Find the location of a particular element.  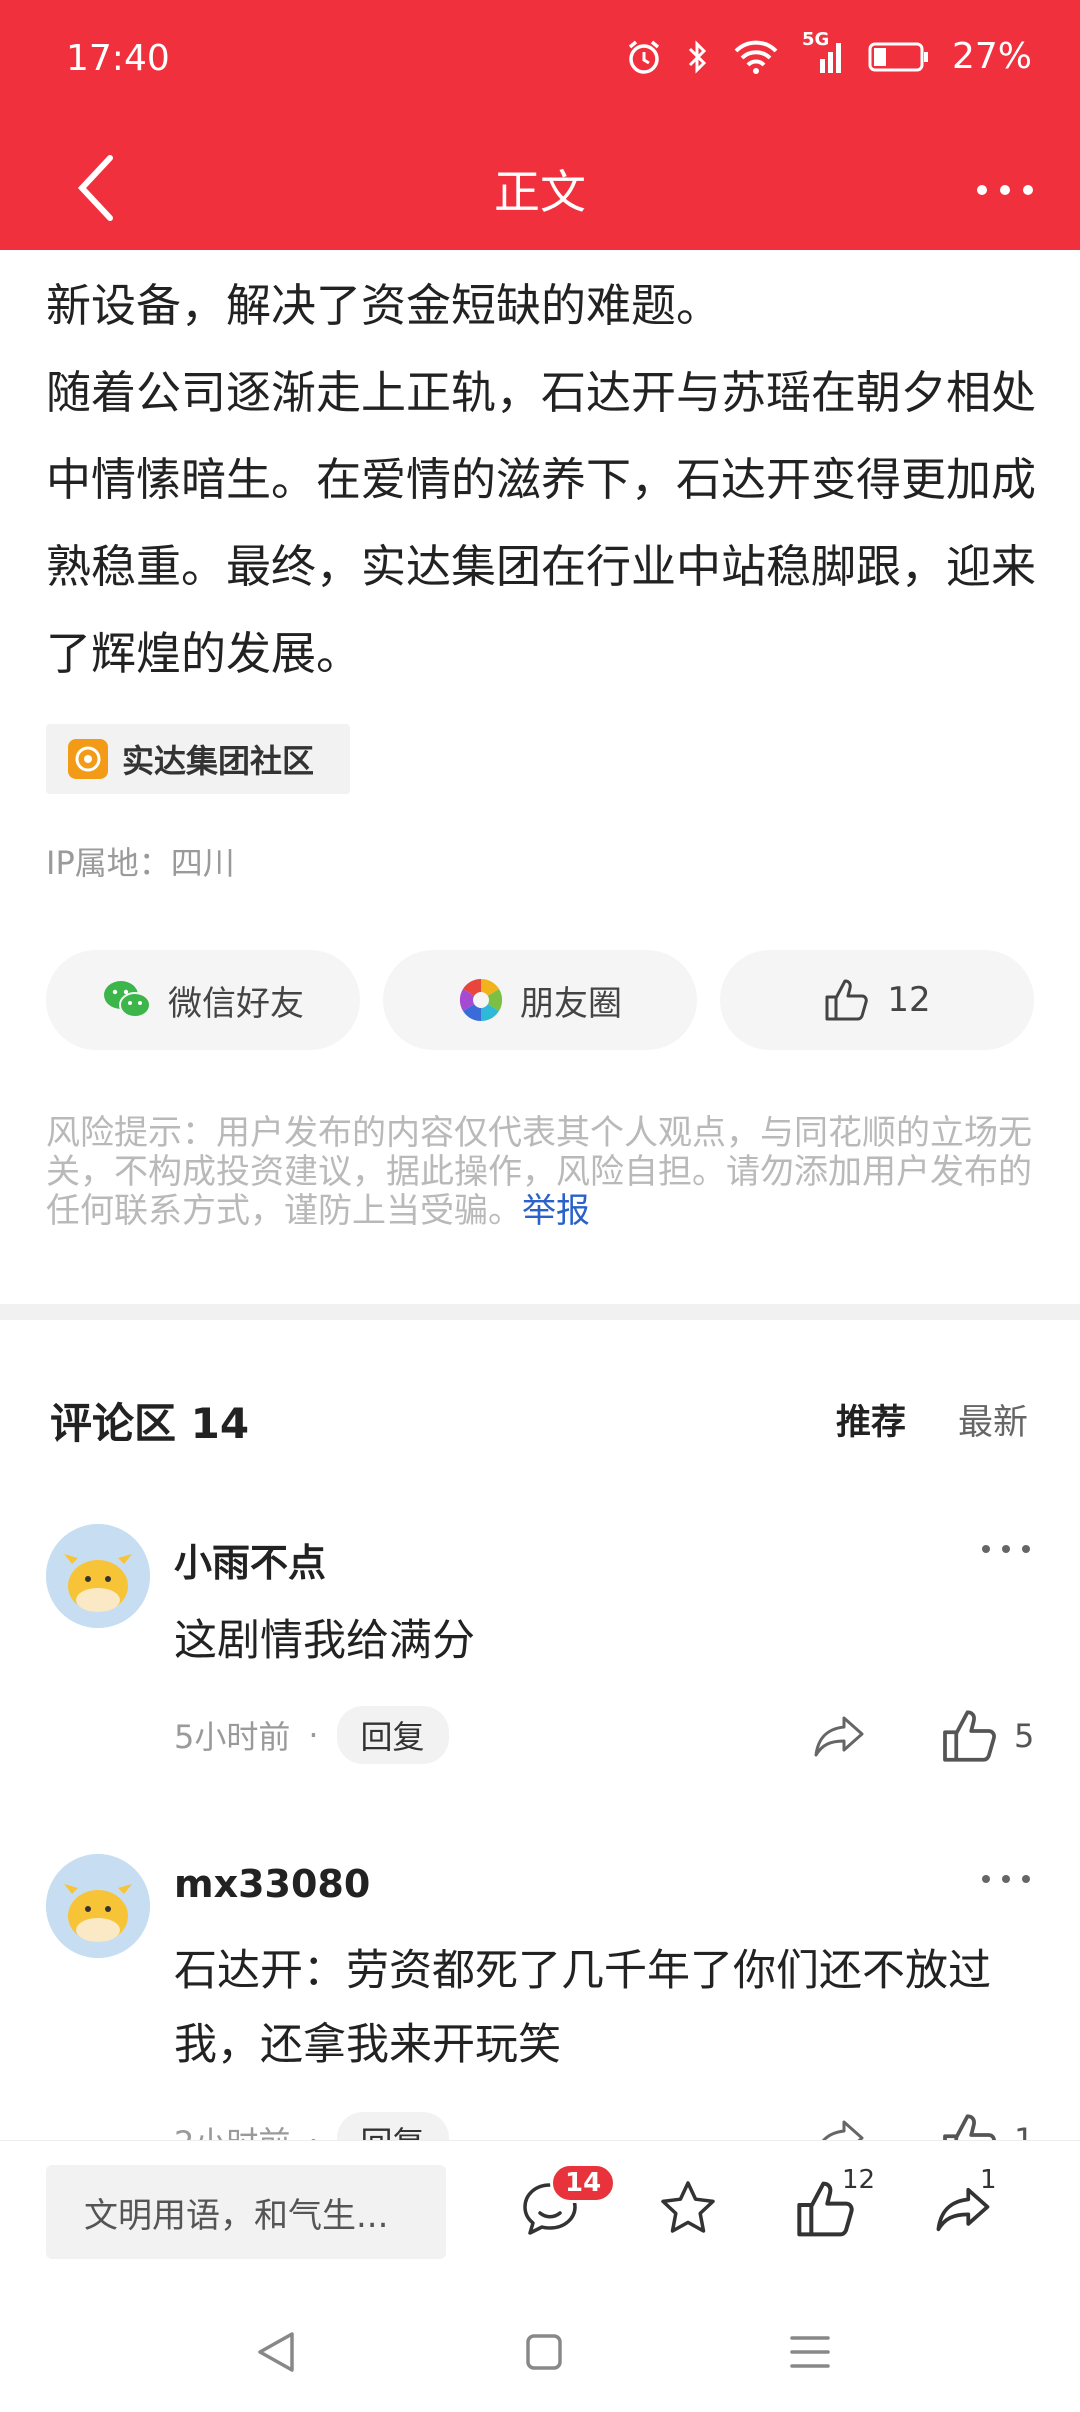

comment-like-count: 5 is located at coordinates (1024, 1736).